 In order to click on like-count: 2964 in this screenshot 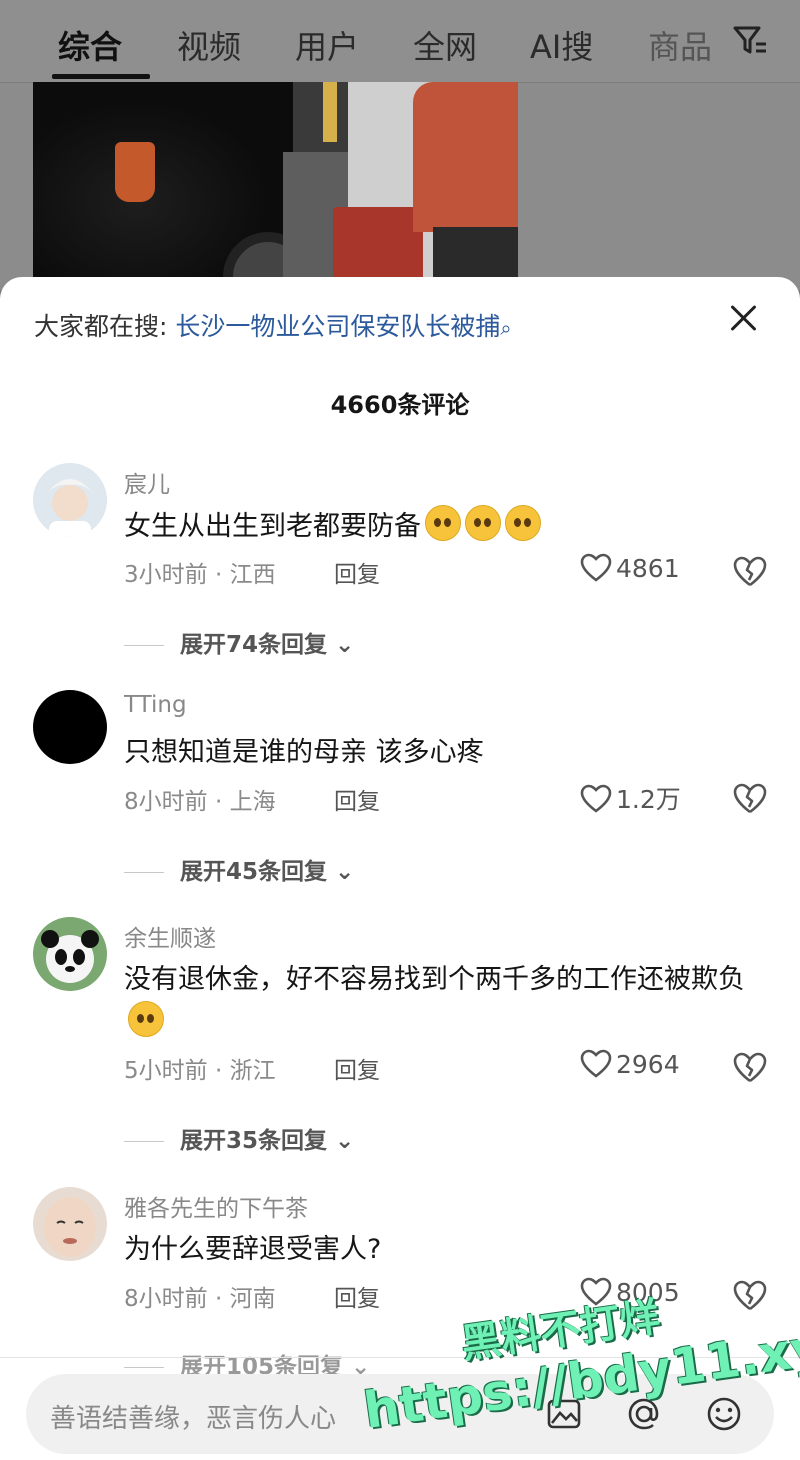, I will do `click(648, 1064)`.